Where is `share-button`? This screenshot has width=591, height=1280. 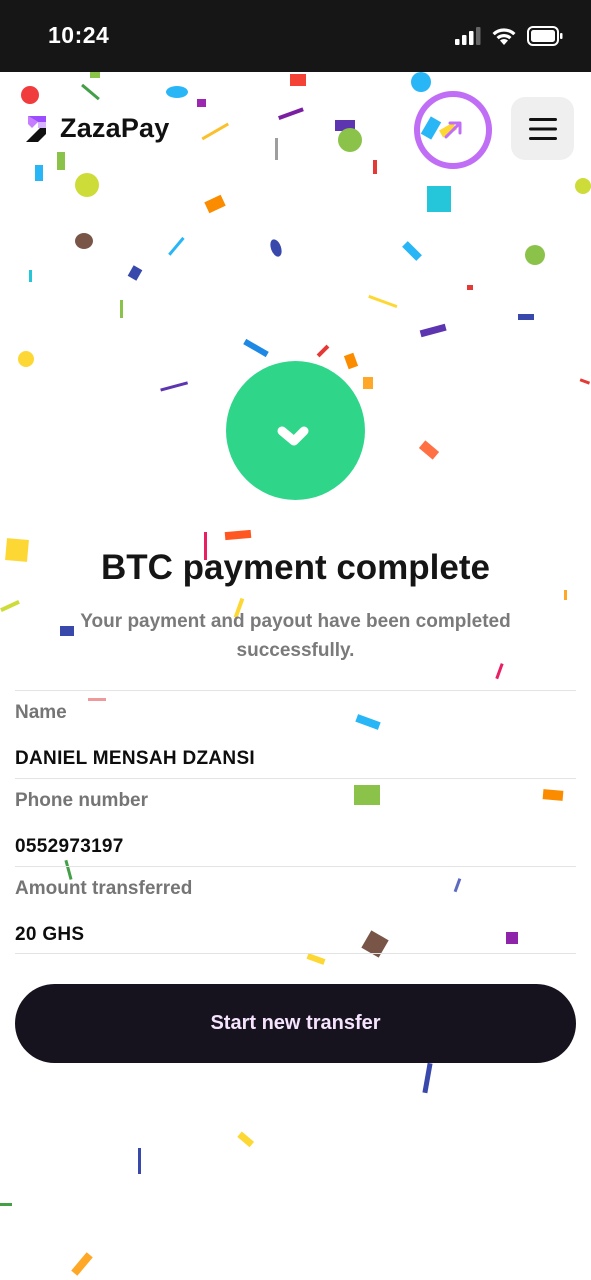 share-button is located at coordinates (453, 130).